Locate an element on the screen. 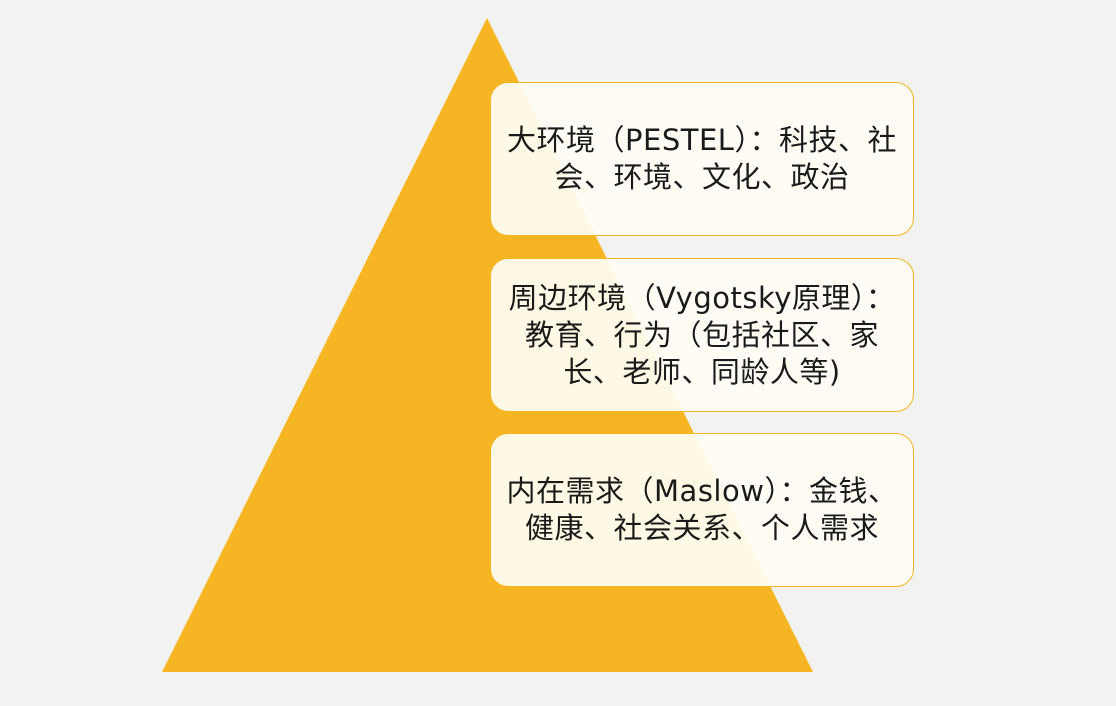  level-box-macro-environment: 大环境（PESTEL）：科技、社会、环境、文化、政治 is located at coordinates (702, 159).